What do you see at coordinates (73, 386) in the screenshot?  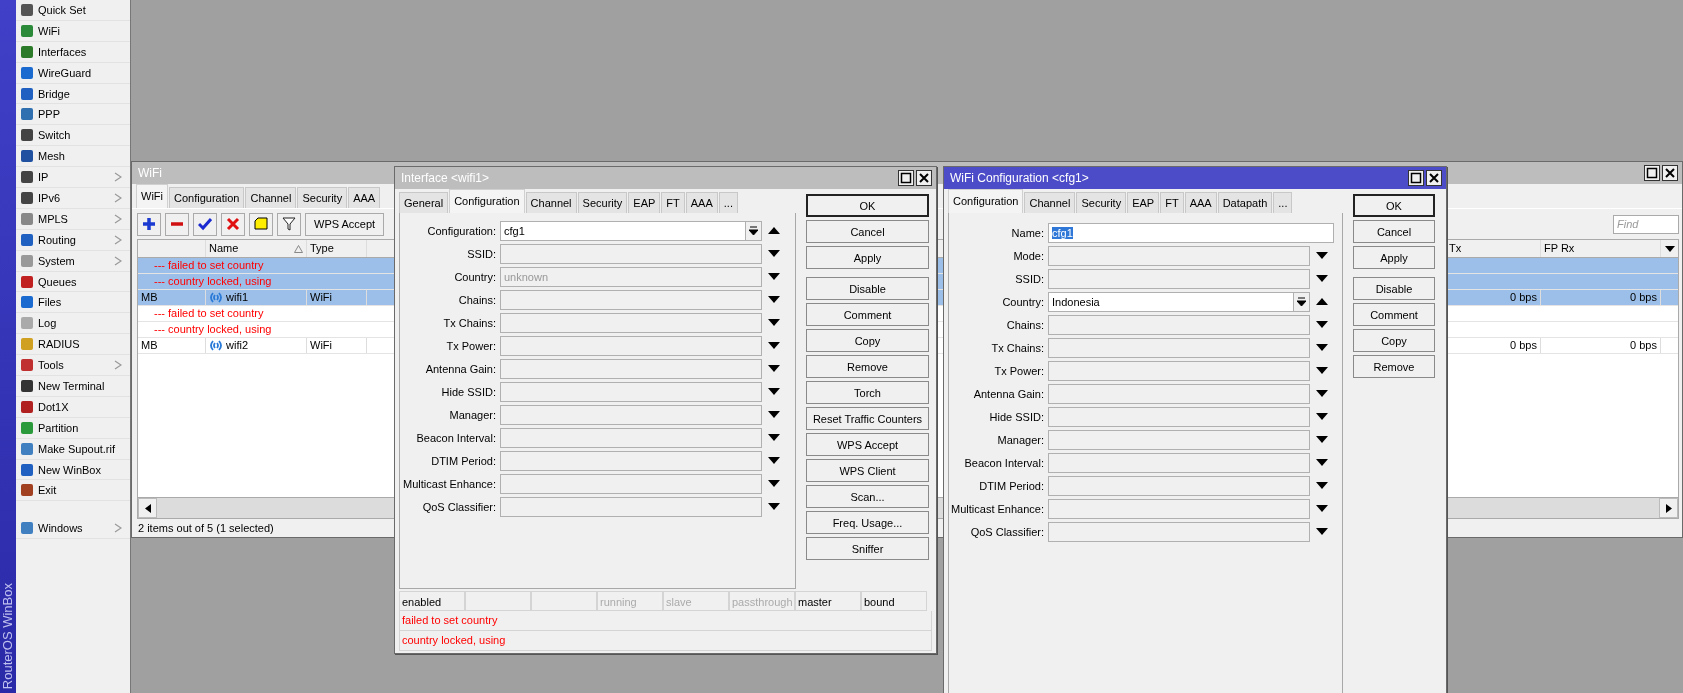 I see `menu-item: New Terminal` at bounding box center [73, 386].